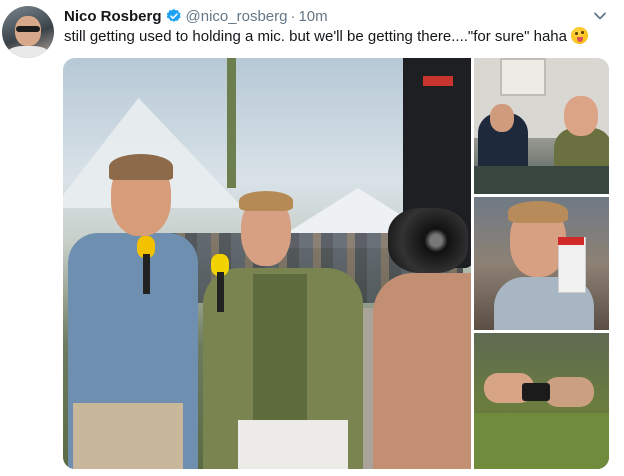 The height and width of the screenshot is (476, 624). I want to click on author-name: Nico Rosberg, so click(113, 16).